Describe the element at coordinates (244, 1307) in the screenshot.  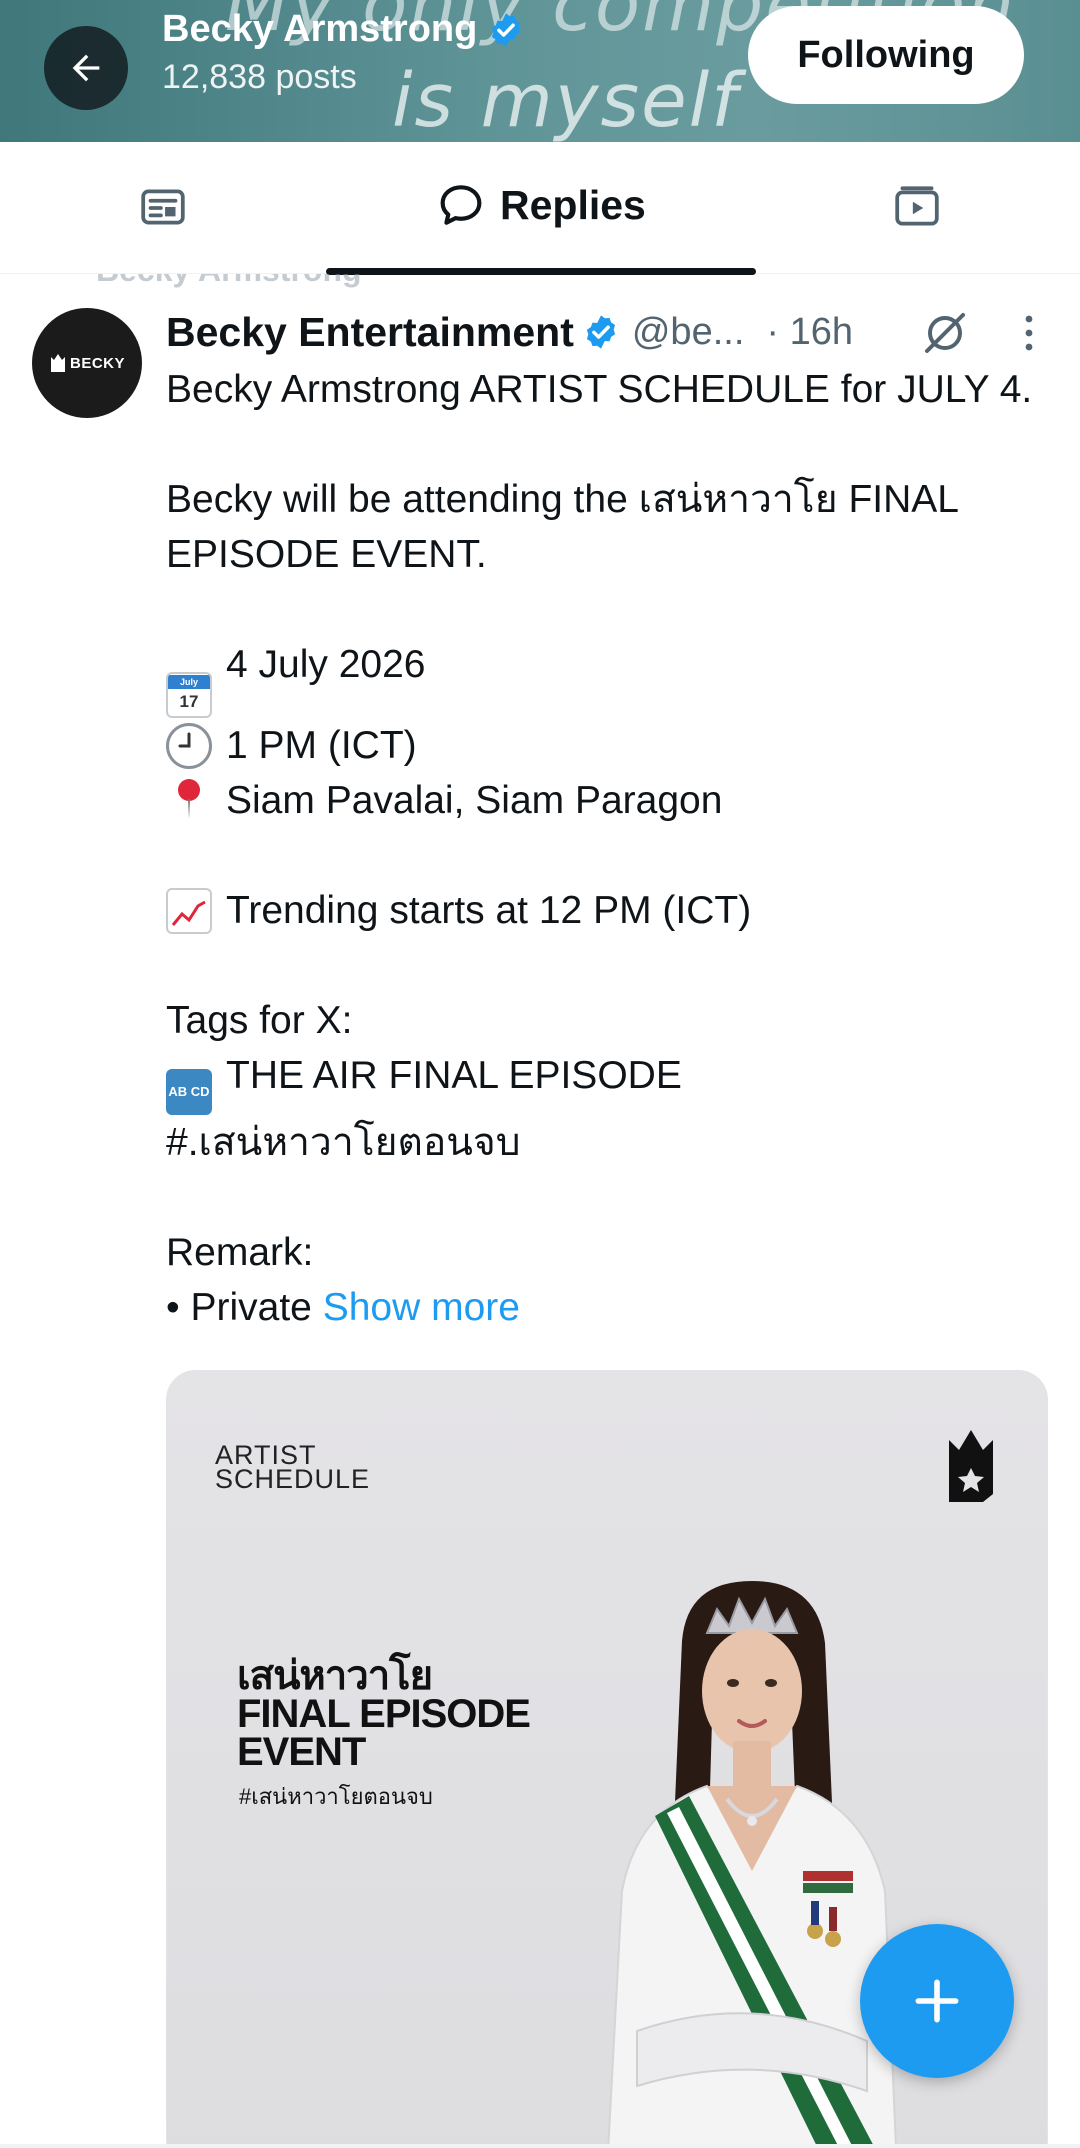
I see `remark-text: • Private` at that location.